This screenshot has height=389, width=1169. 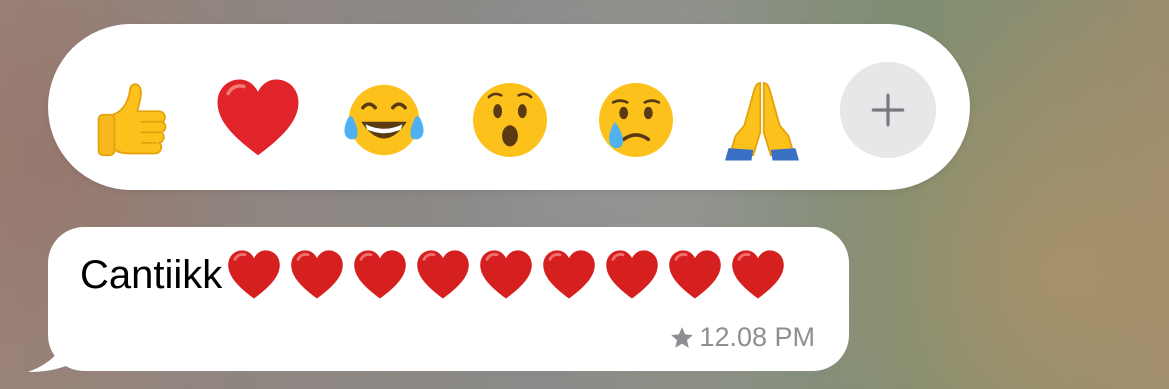 I want to click on message-text: Cantiikk, so click(x=151, y=275).